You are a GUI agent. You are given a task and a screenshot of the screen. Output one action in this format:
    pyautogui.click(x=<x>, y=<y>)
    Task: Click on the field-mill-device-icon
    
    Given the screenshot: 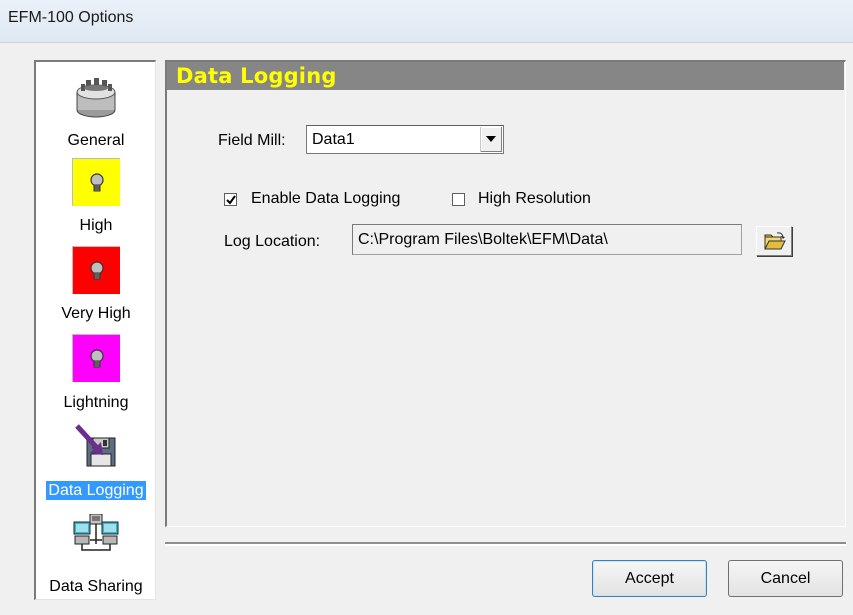 What is the action you would take?
    pyautogui.click(x=96, y=99)
    